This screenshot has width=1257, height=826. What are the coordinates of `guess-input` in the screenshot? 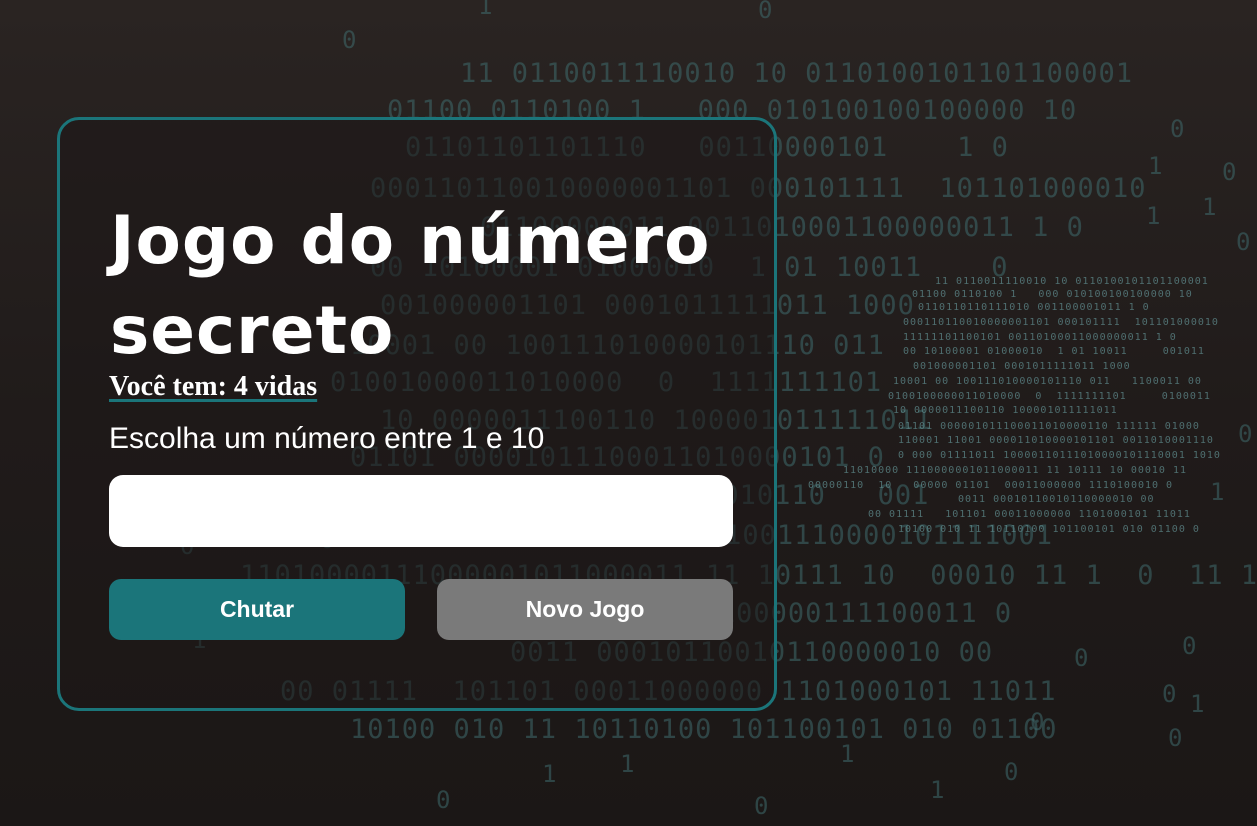 It's located at (421, 511).